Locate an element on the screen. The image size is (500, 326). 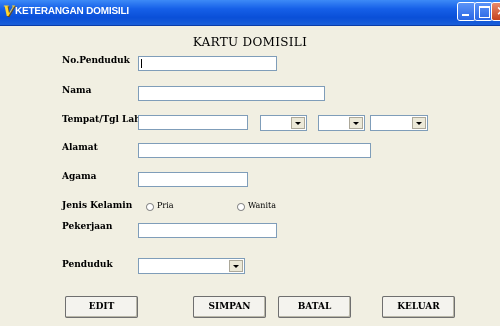
title-bar: V KETERANGAN DOMISILI × is located at coordinates (250, 13).